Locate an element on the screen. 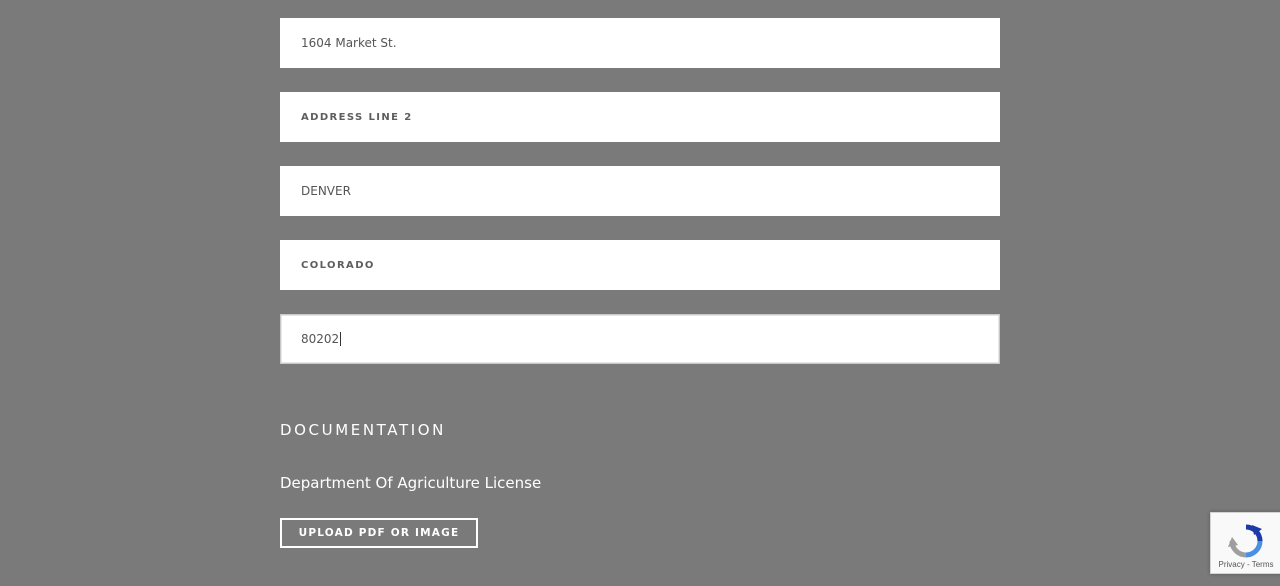 This screenshot has height=586, width=1280. address-line-2-placeholder: ADDRESS LINE 2 is located at coordinates (357, 117).